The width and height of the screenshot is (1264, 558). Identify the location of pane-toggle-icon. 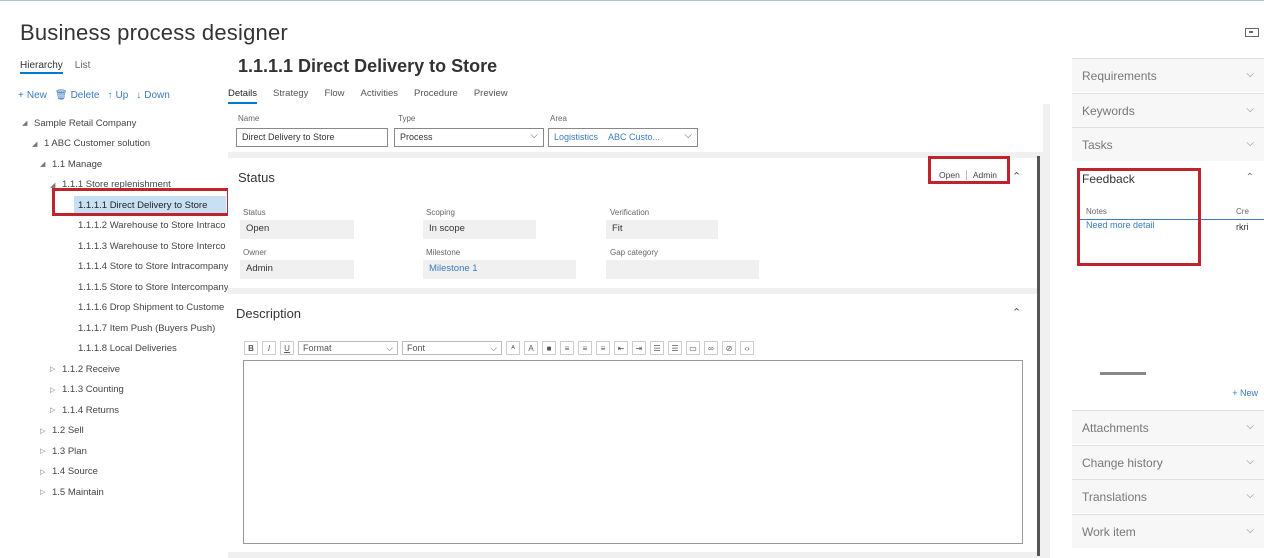
(1252, 32).